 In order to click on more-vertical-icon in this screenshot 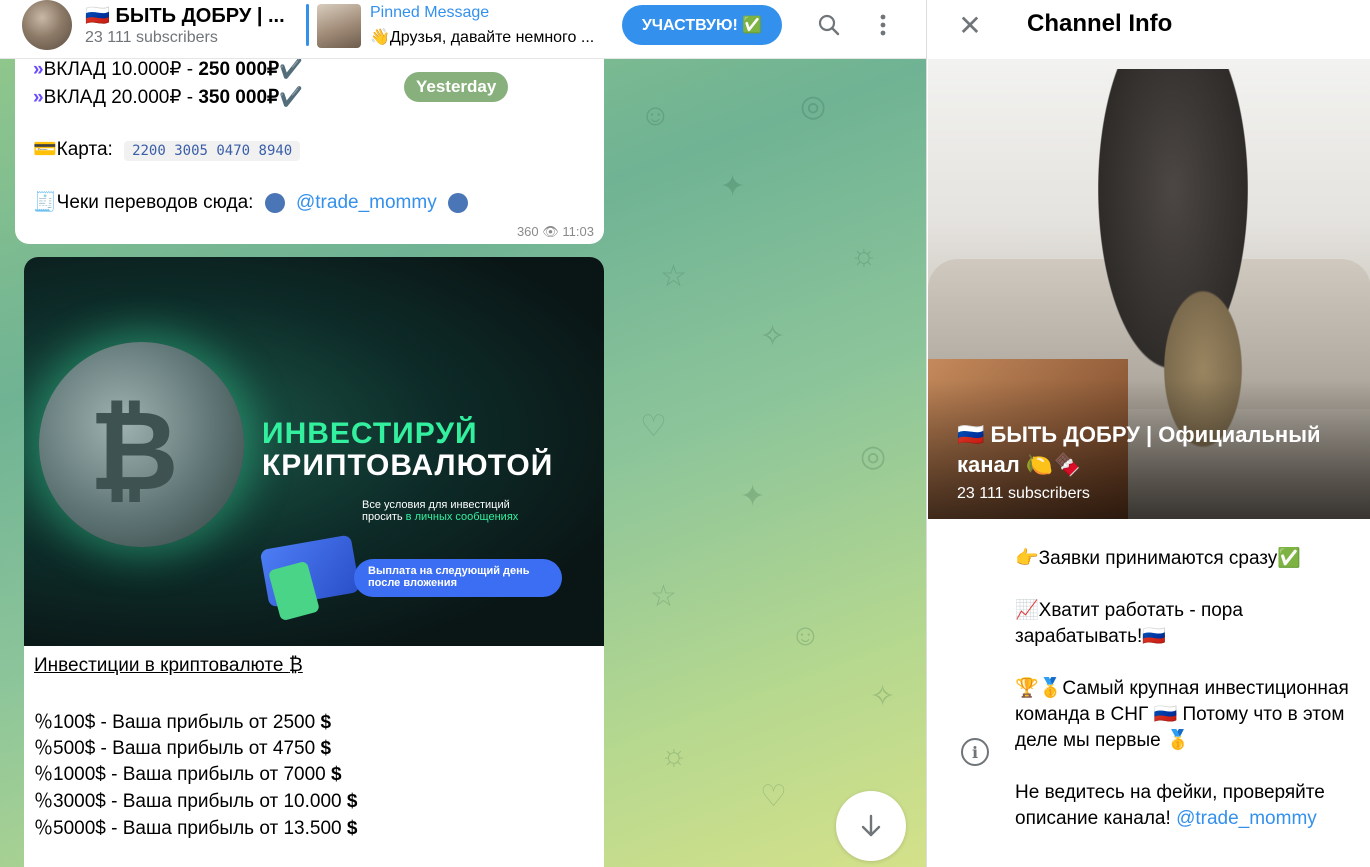, I will do `click(883, 25)`.